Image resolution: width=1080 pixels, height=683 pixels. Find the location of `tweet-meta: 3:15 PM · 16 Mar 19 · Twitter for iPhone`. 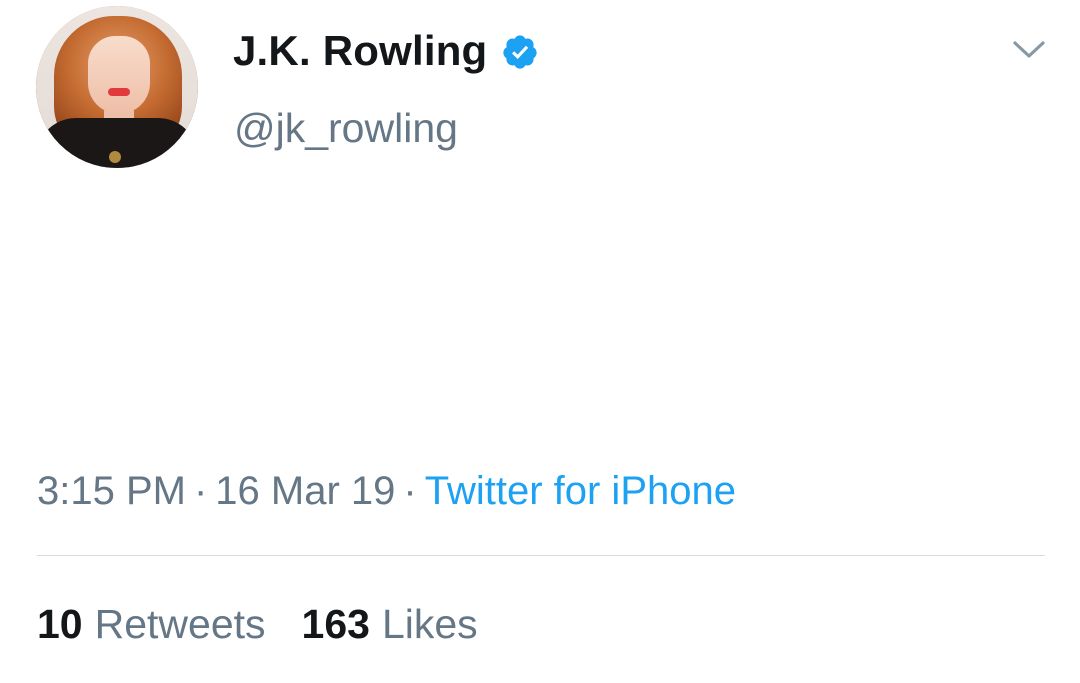

tweet-meta: 3:15 PM · 16 Mar 19 · Twitter for iPhone is located at coordinates (386, 491).